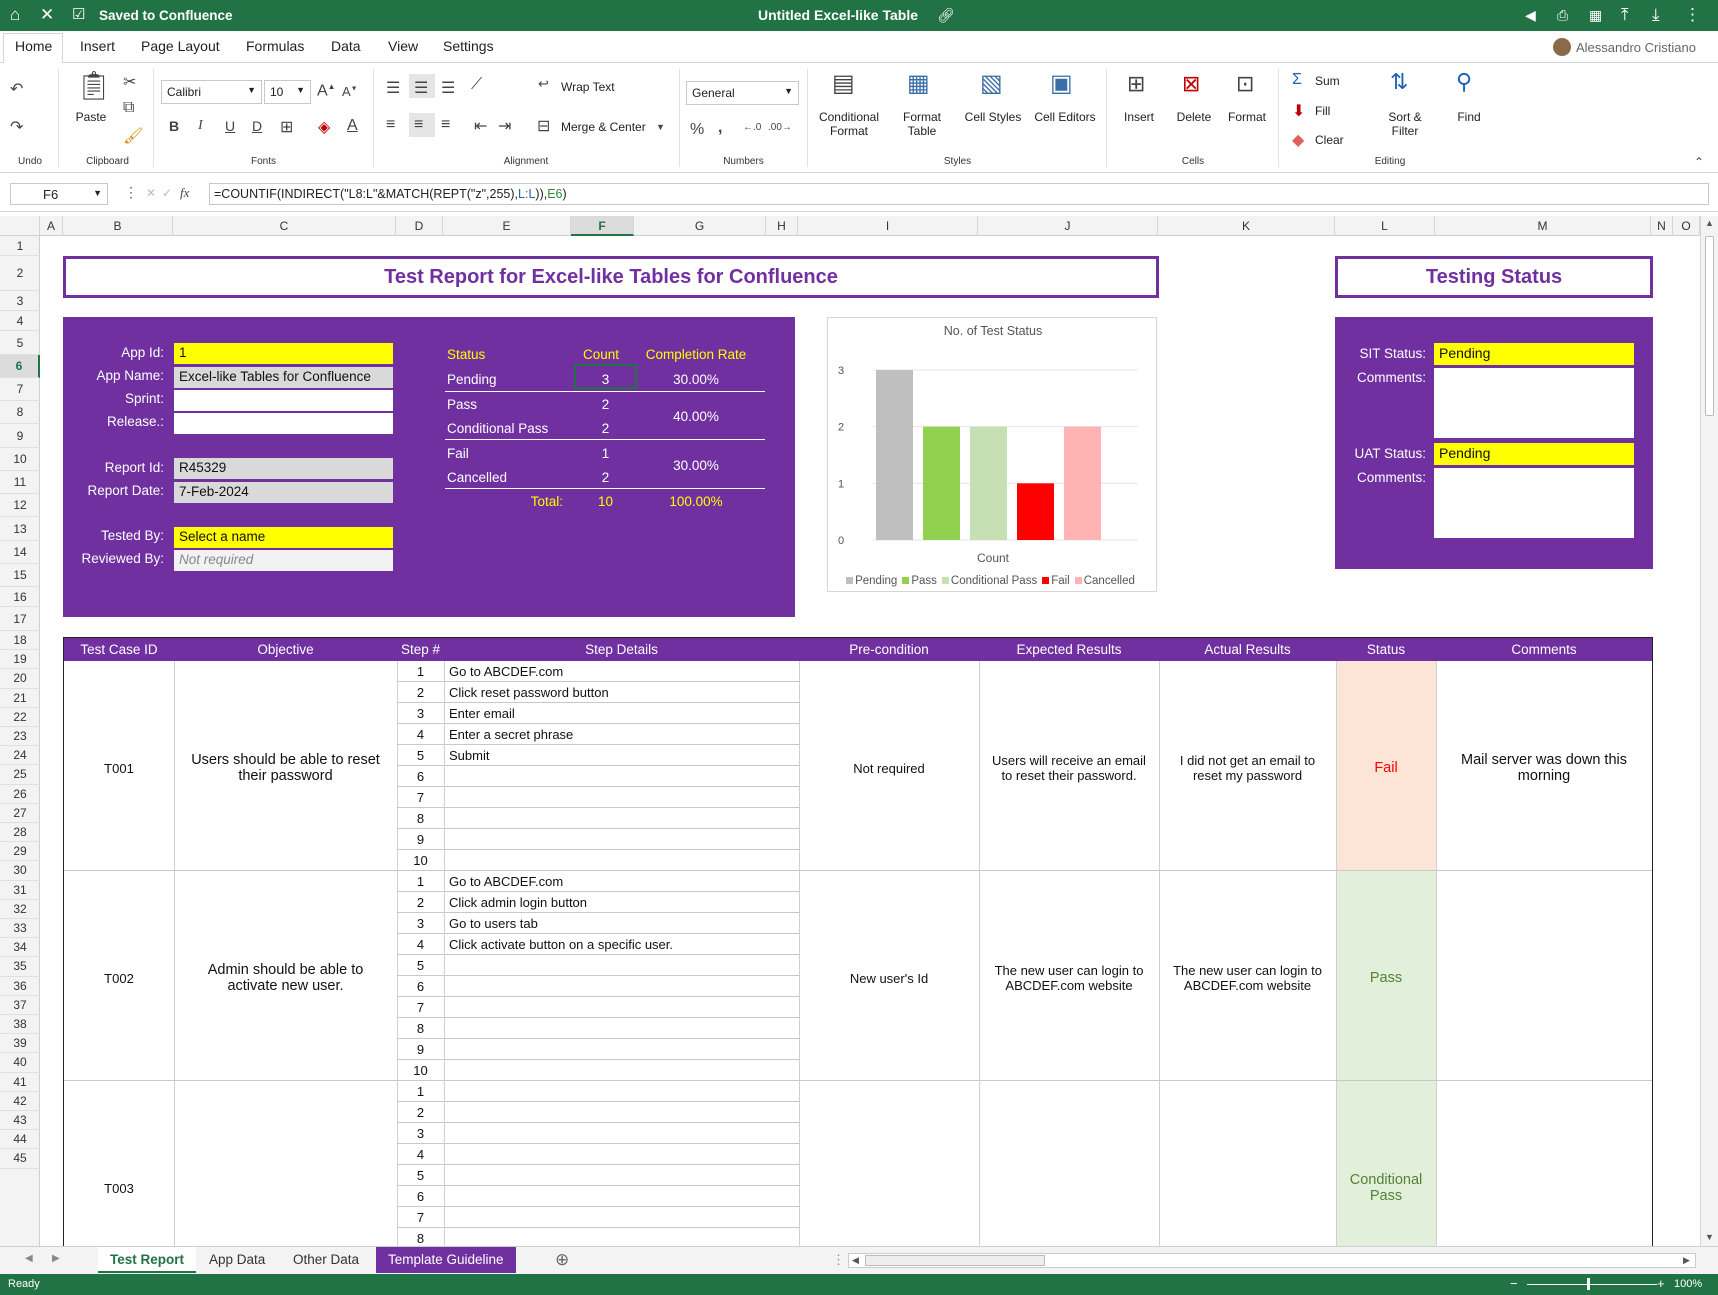  What do you see at coordinates (15, 15) in the screenshot?
I see `home-icon: ⌂` at bounding box center [15, 15].